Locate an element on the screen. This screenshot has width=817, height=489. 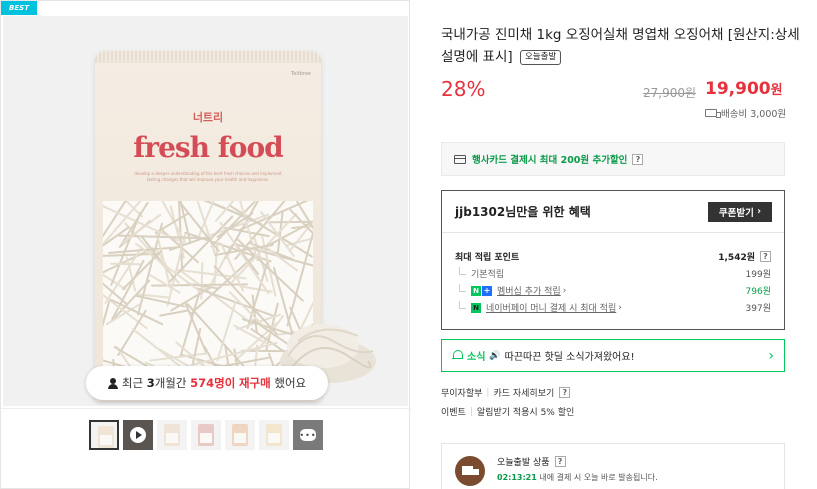
news-alert-banner: 소식 🔊 따끈따끈 핫딜 소식가져왔어요! › is located at coordinates (613, 355).